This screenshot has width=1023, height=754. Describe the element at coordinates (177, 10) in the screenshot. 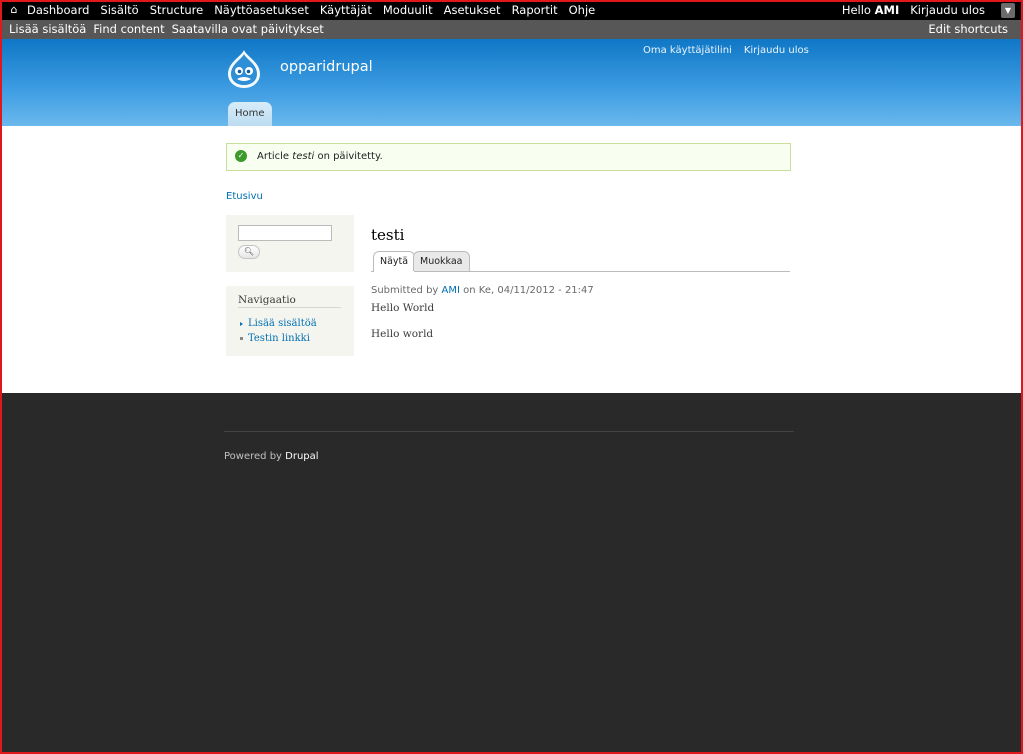

I see `toolbar-item-structure: Structure` at that location.